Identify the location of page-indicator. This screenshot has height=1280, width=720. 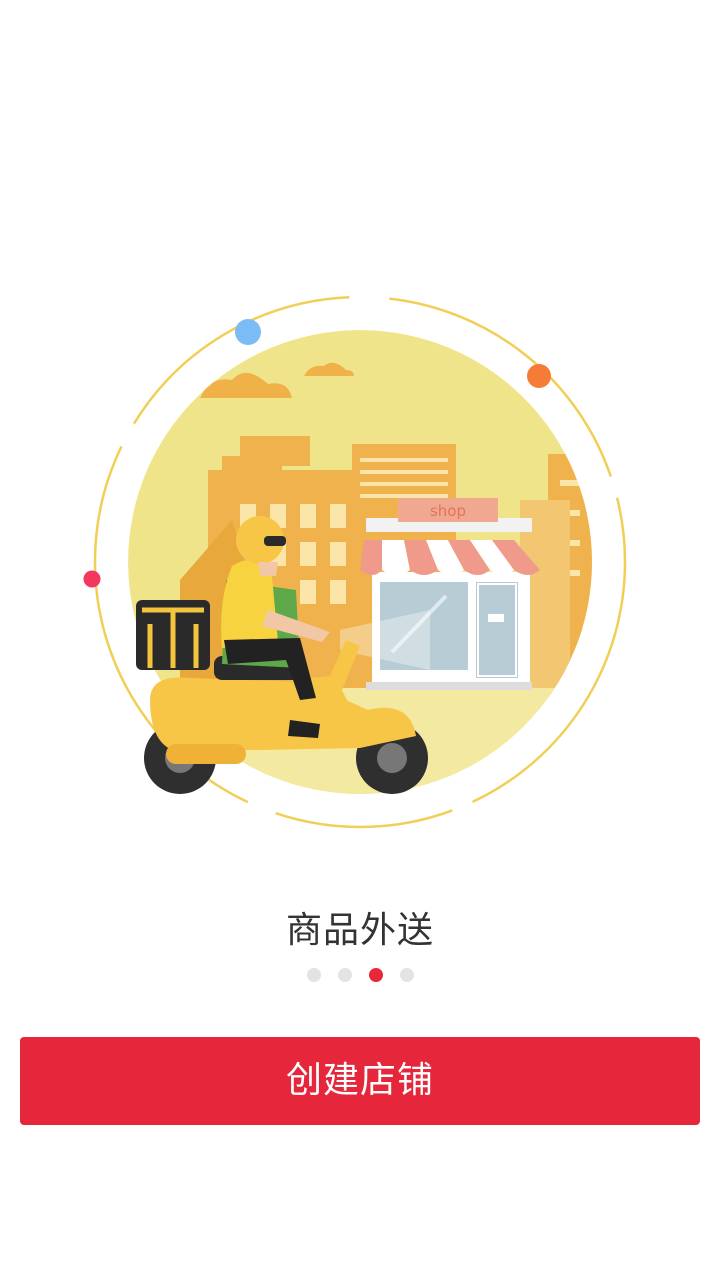
(360, 975).